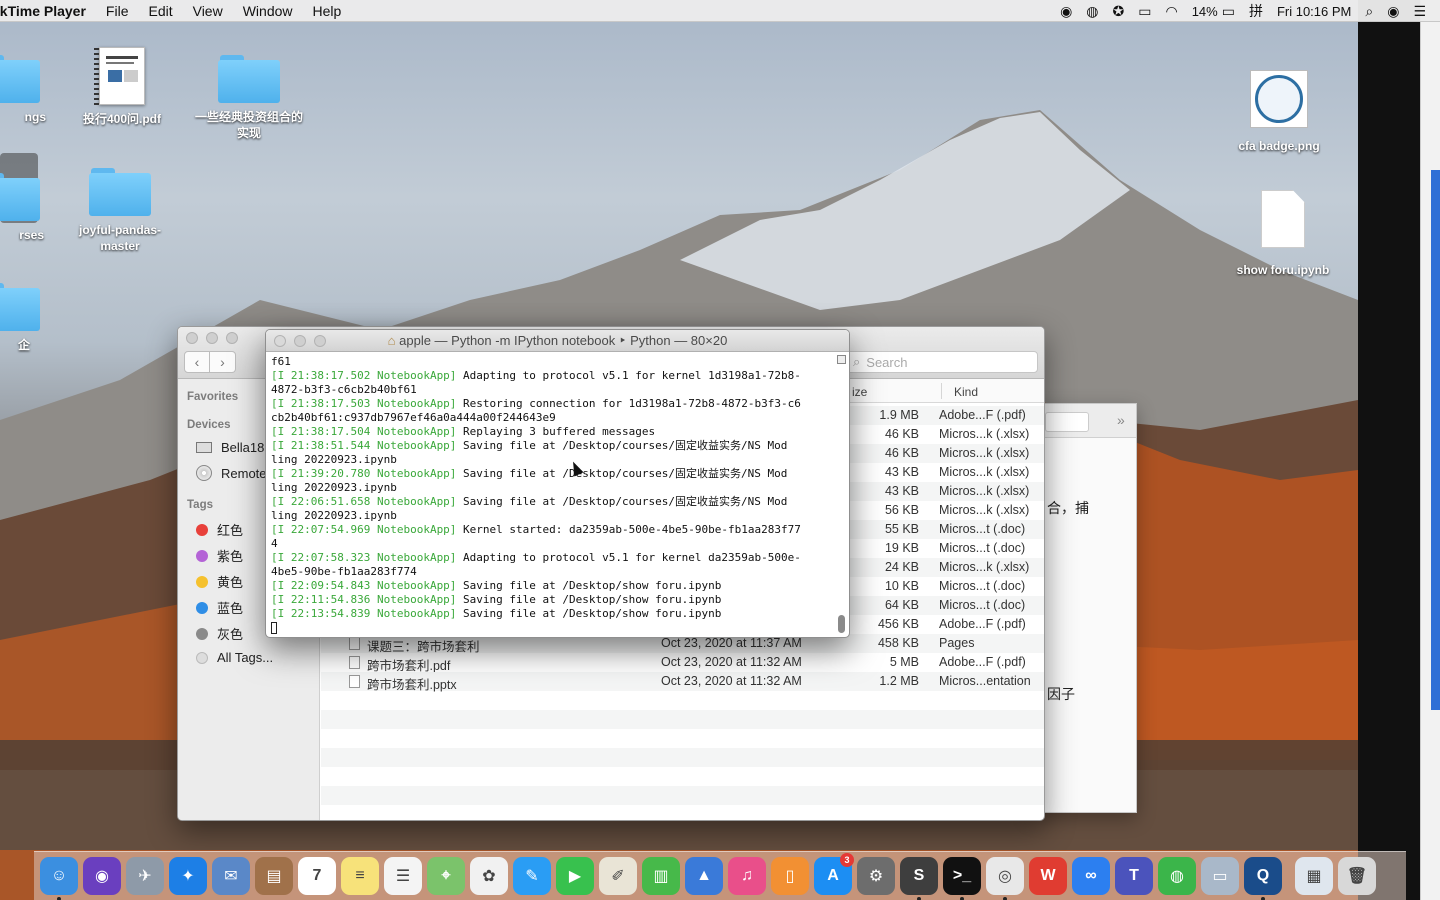  I want to click on file-size: 43 KB, so click(901, 472).